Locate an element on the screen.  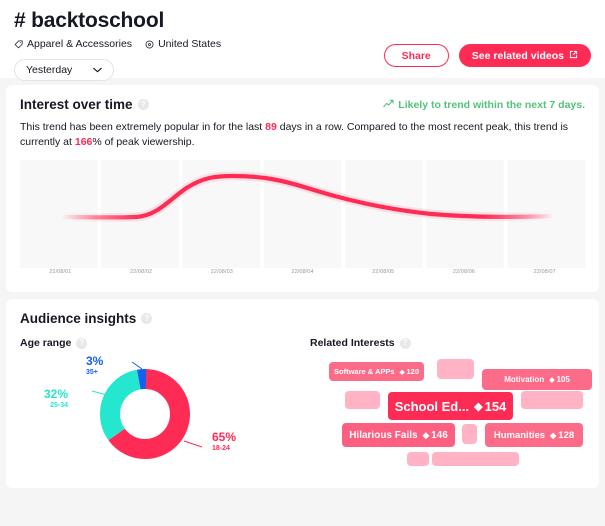
see-related-videos-label: See related videos is located at coordinates (517, 55).